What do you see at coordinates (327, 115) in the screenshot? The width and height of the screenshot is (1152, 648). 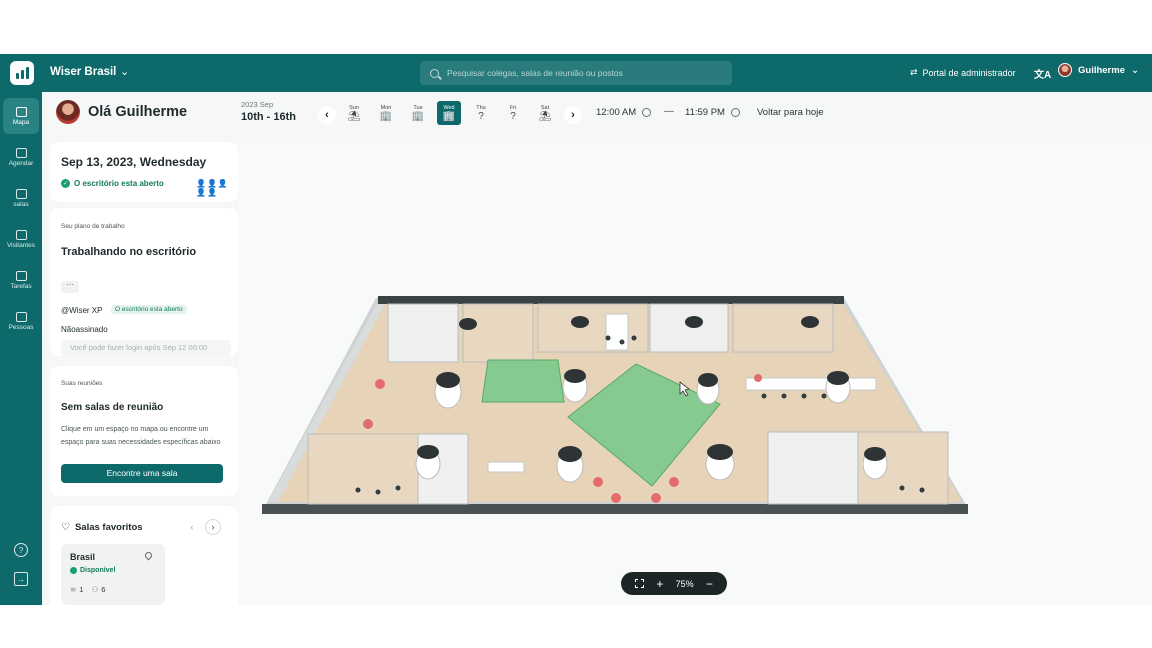 I see `prev-week-button: ‹` at bounding box center [327, 115].